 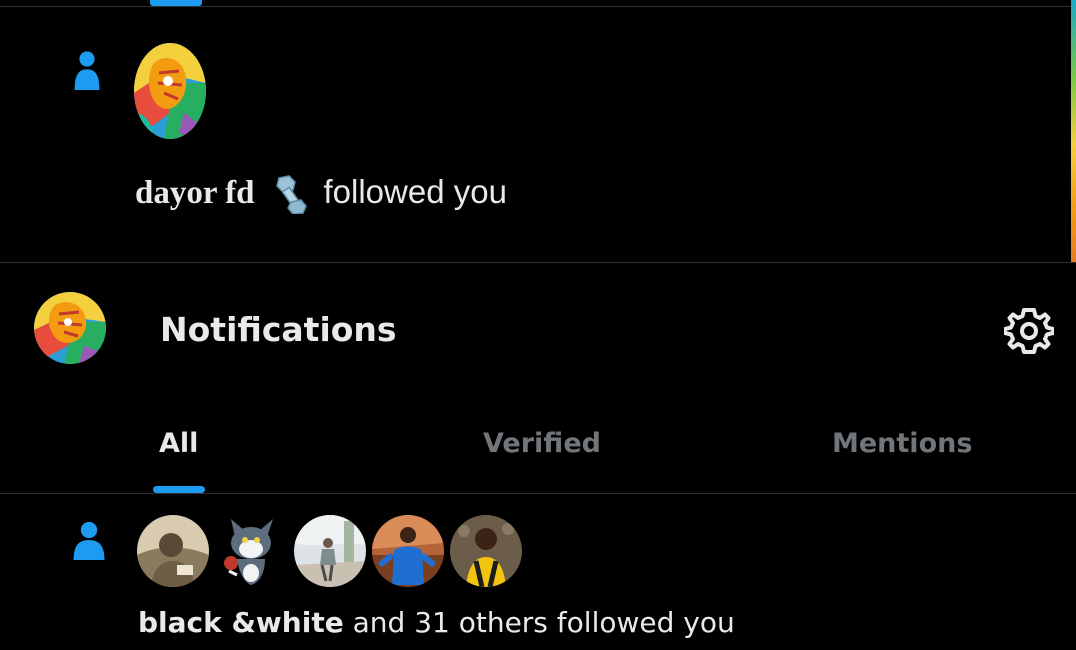 I want to click on football-jersey-avatar, so click(x=486, y=551).